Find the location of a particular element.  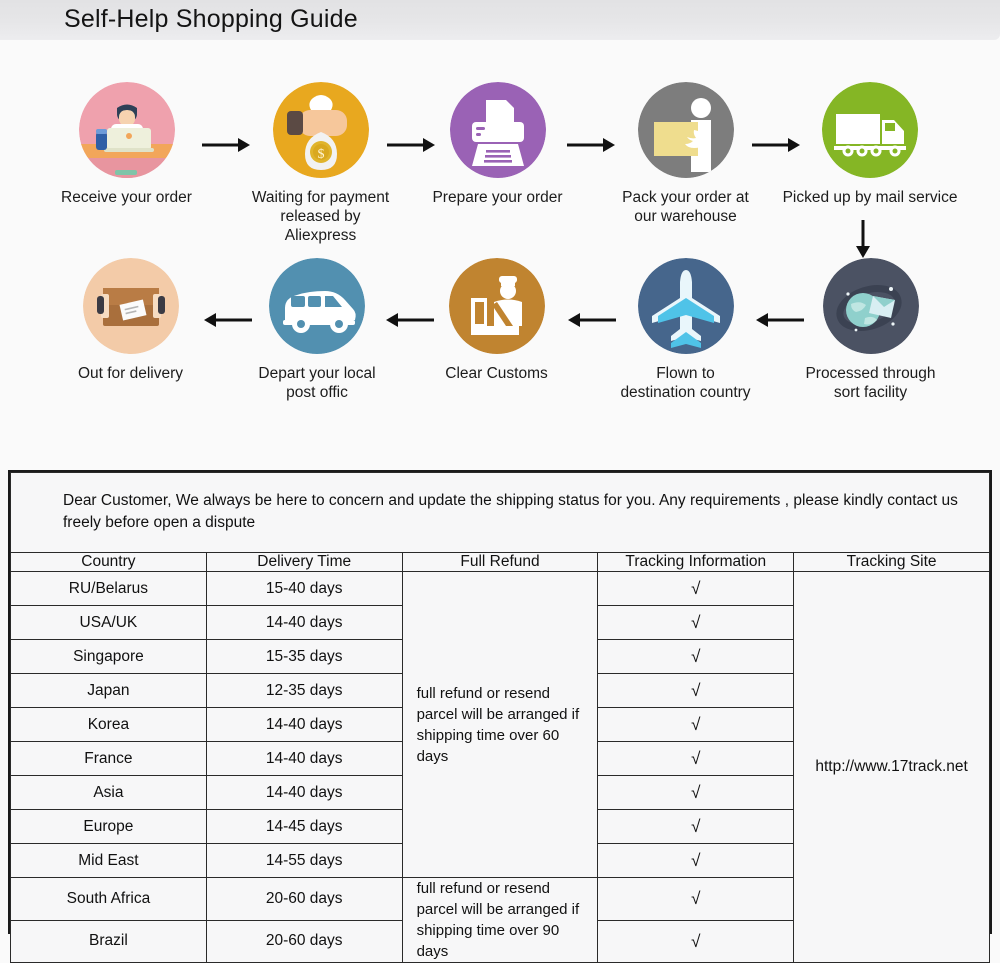

cell-country: Singapore is located at coordinates (108, 656).